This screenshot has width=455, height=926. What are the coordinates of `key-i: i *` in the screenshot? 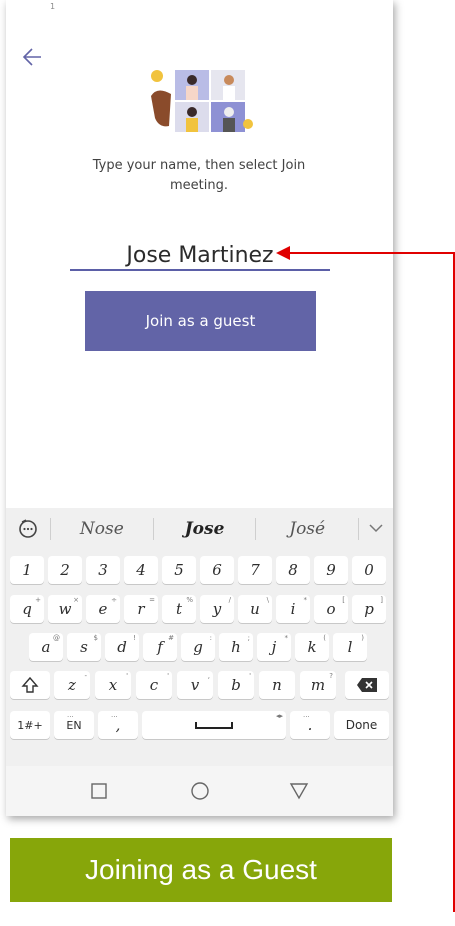 It's located at (293, 609).